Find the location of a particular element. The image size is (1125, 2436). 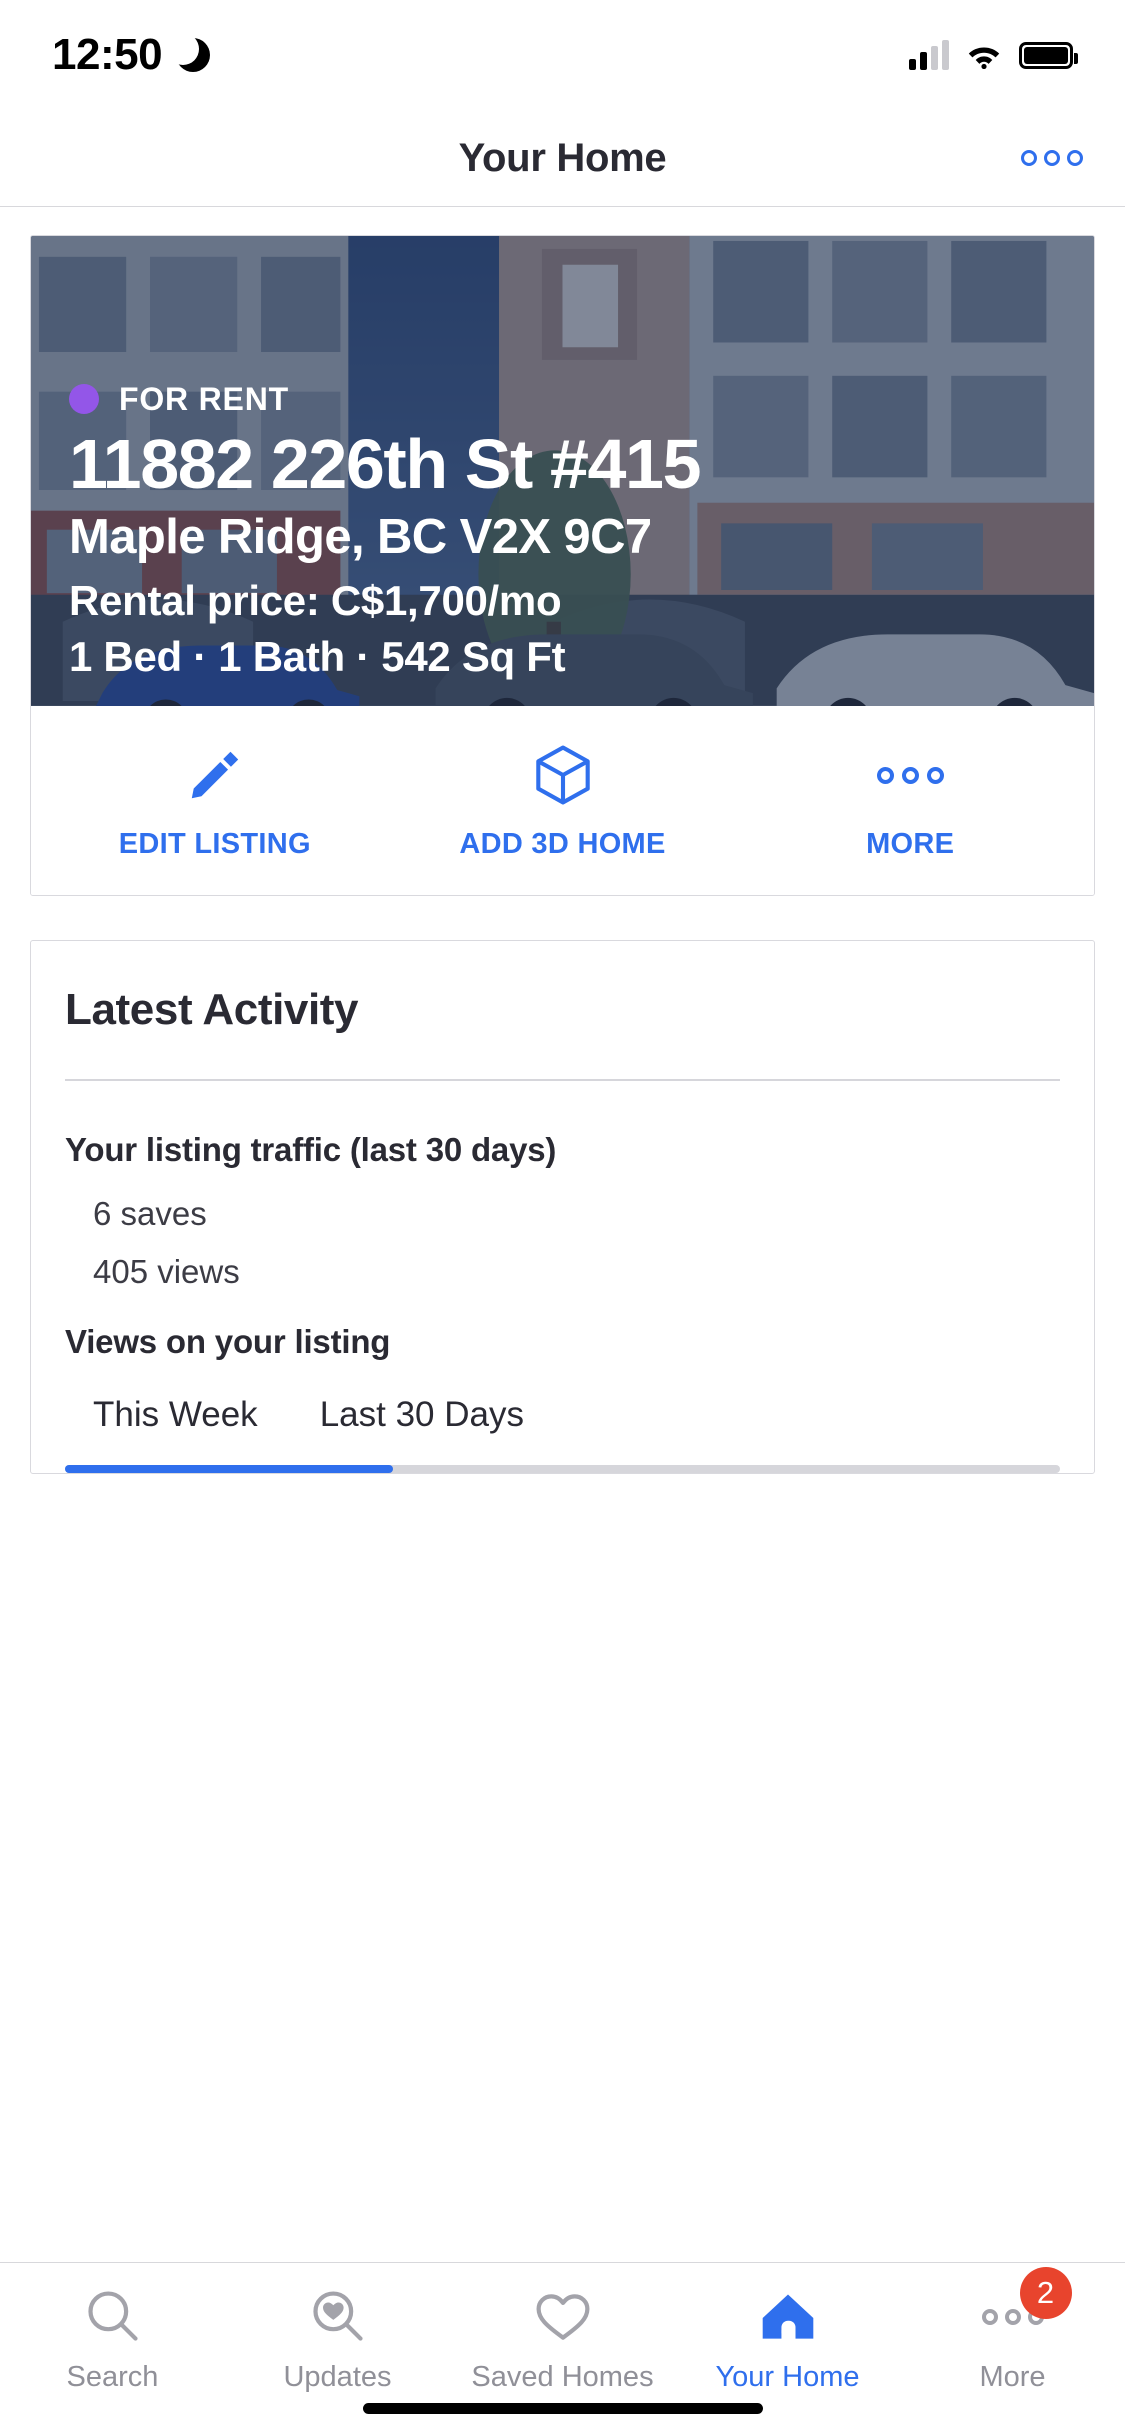

home-indicator is located at coordinates (562, 2408).